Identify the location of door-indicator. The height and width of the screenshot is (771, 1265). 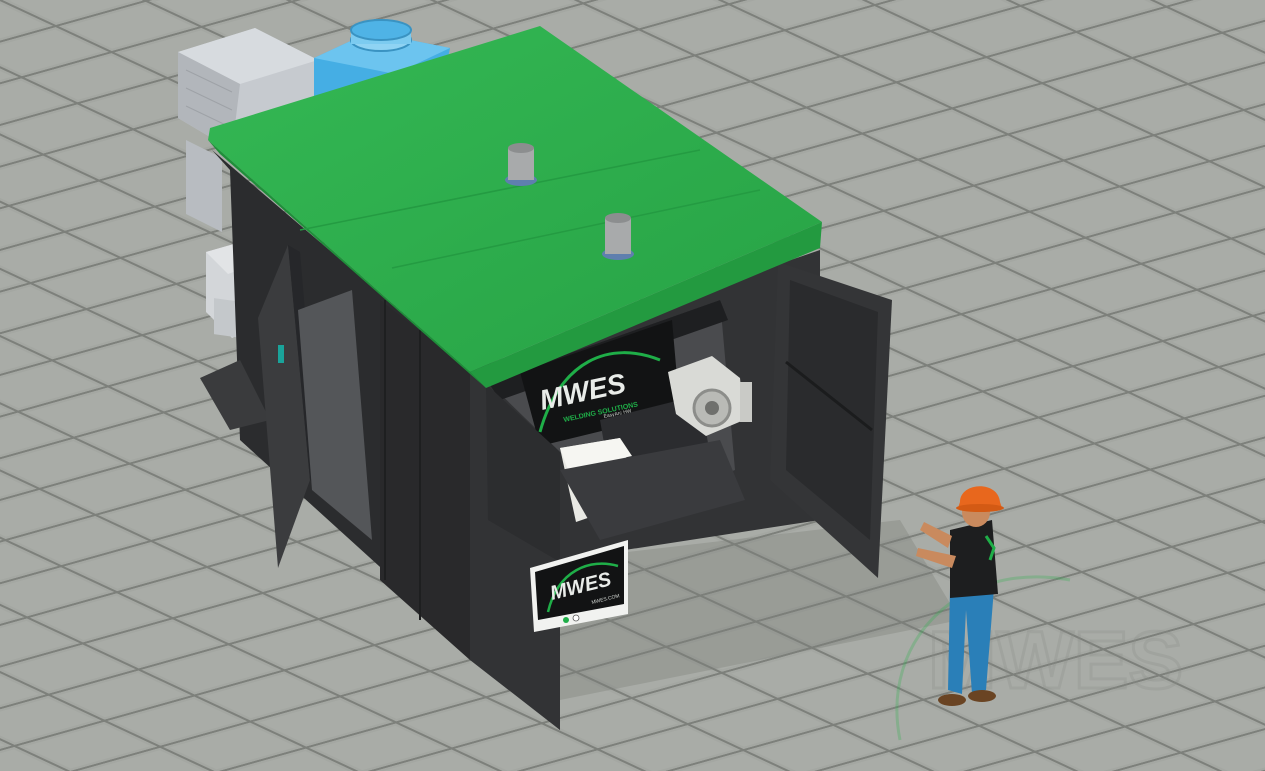
(281, 354).